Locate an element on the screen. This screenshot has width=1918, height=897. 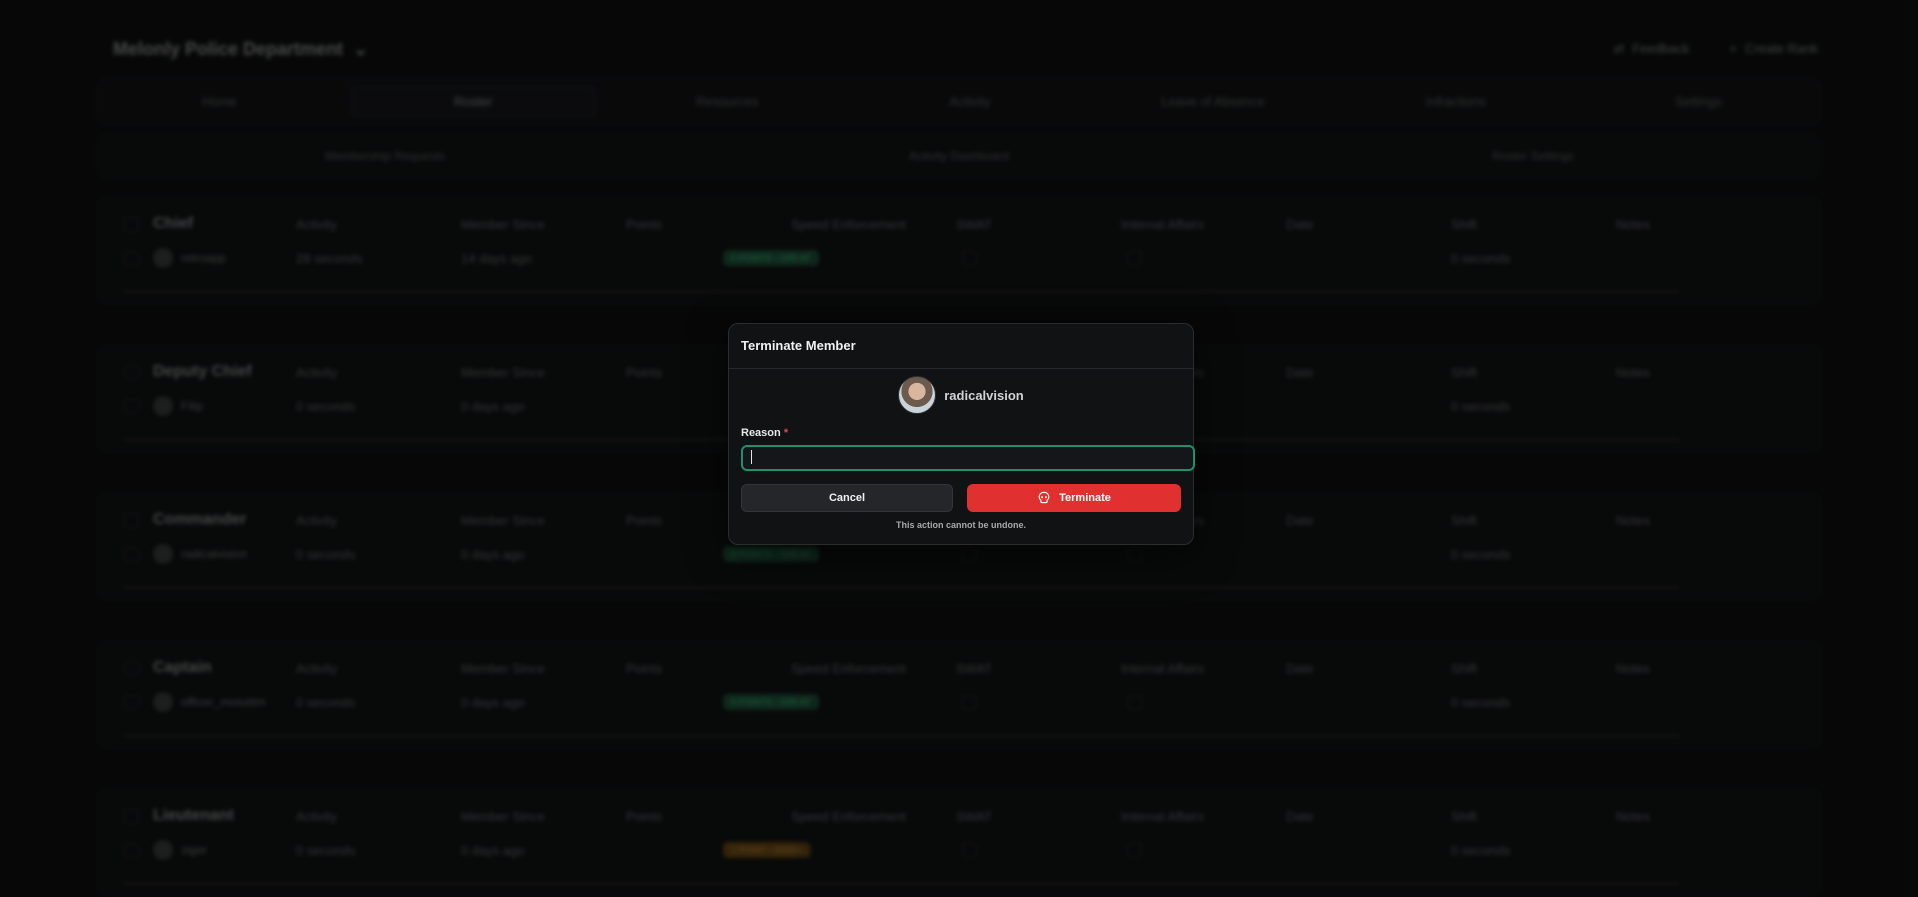
reason-input is located at coordinates (968, 458).